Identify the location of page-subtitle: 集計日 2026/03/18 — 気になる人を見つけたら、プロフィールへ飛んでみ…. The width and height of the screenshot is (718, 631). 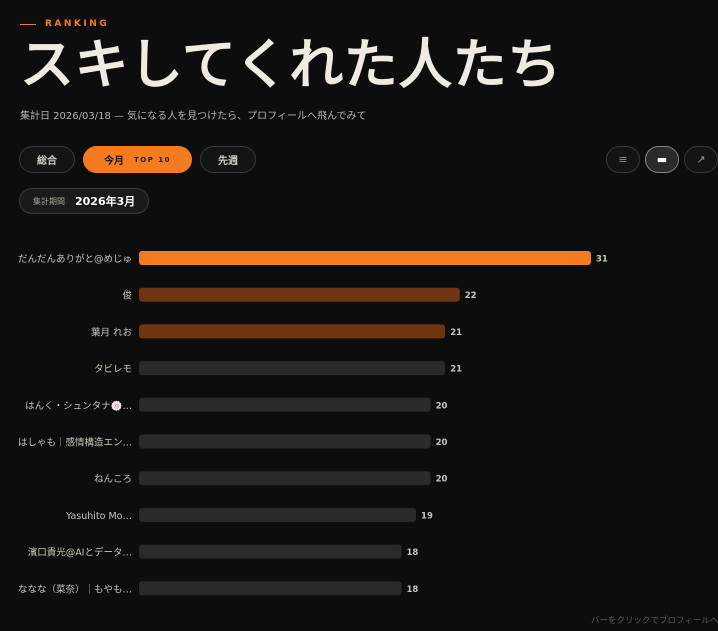
(193, 116).